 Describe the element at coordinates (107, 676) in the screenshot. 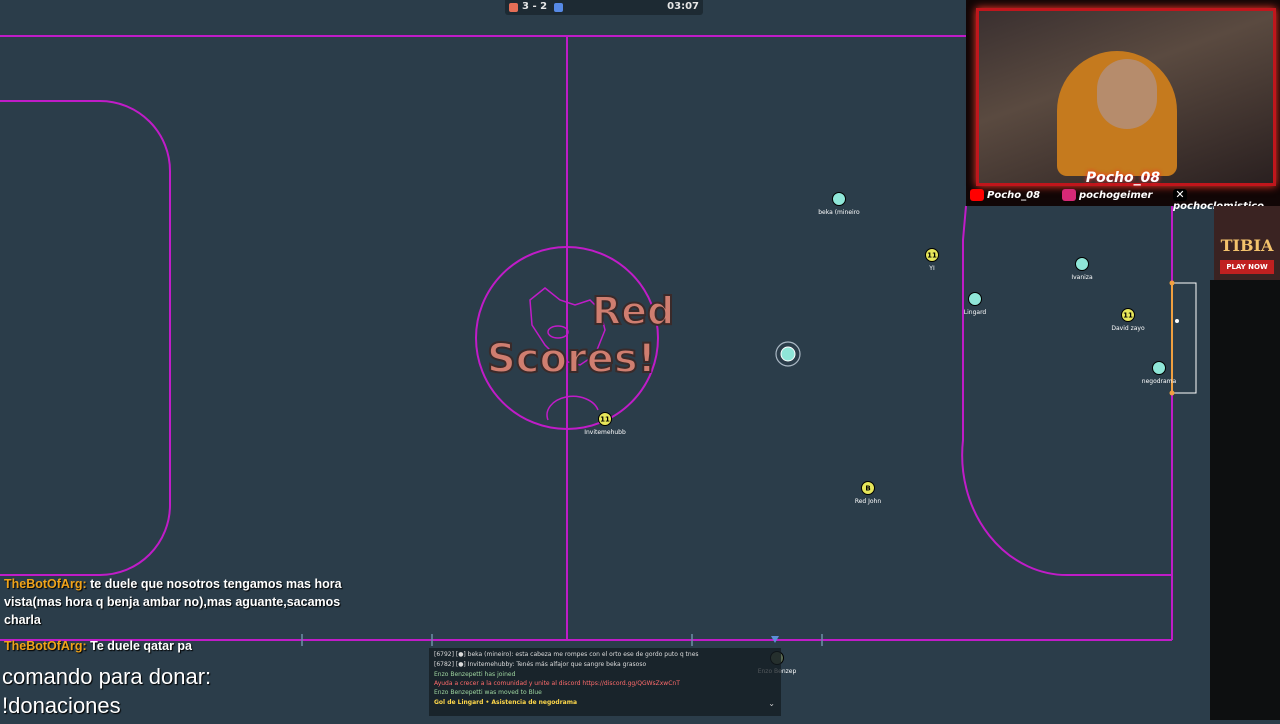

I see `donate-line1: comando para donar:` at that location.